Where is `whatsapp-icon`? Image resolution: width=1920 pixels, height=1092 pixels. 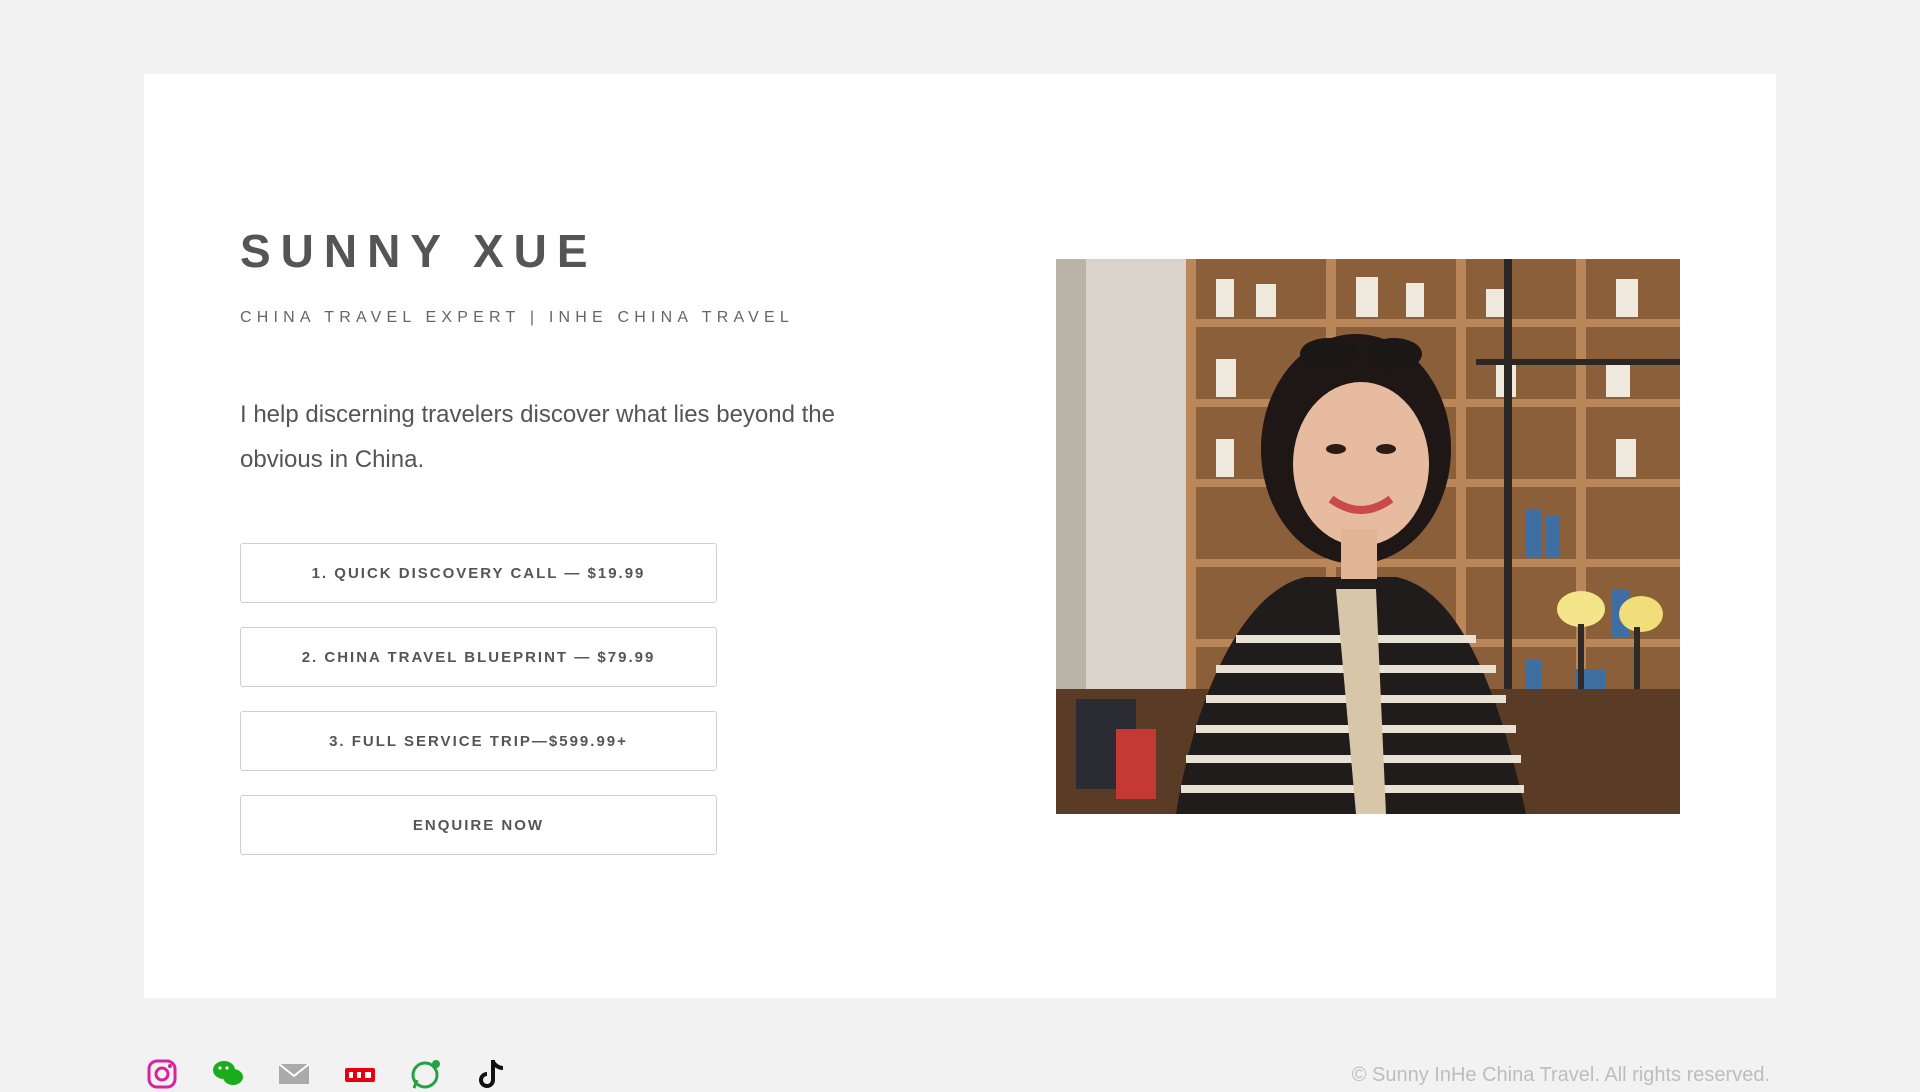 whatsapp-icon is located at coordinates (426, 1074).